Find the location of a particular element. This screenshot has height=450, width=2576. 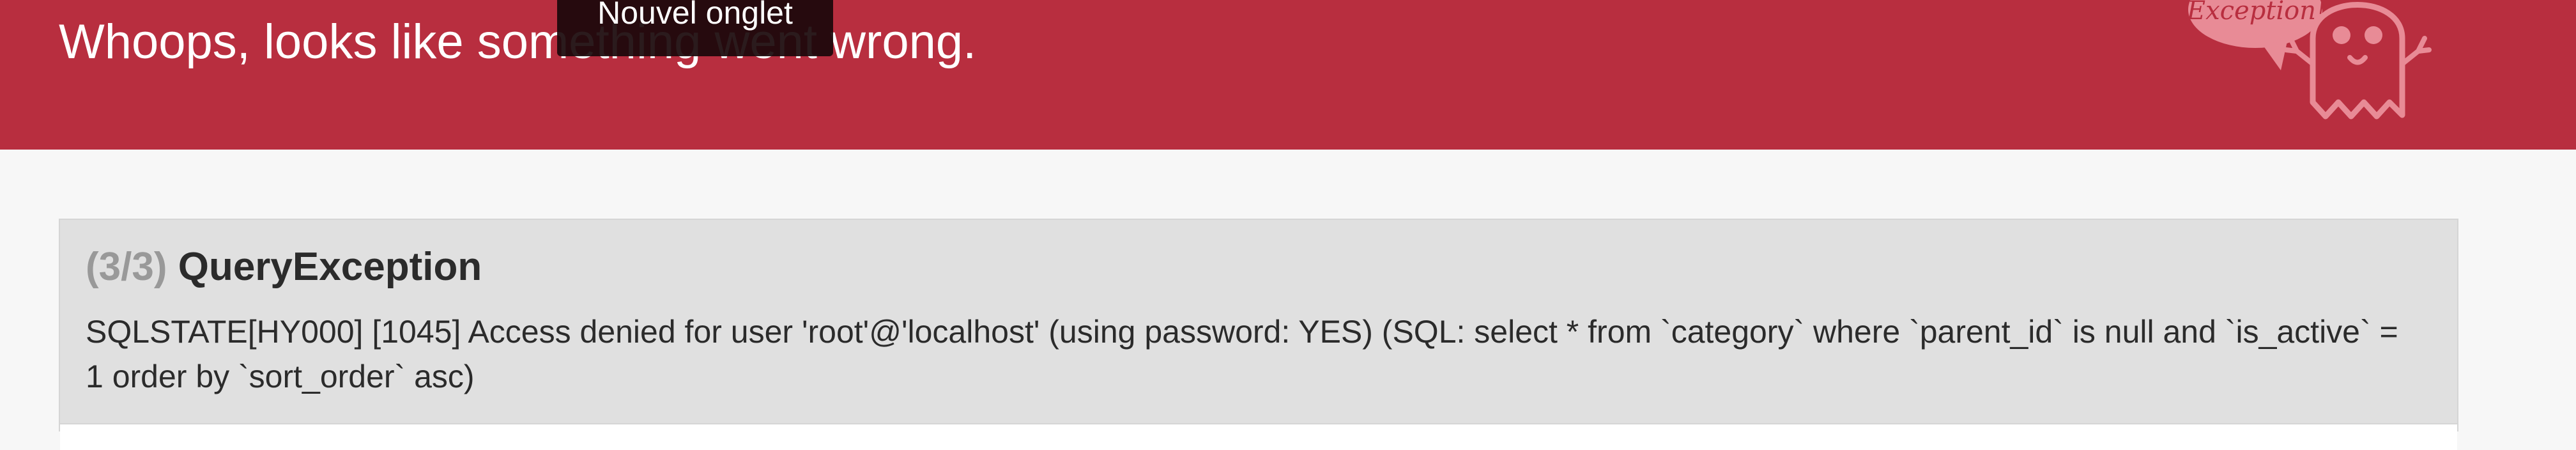

ghost-exception-icon: Exception! is located at coordinates (2309, 60).